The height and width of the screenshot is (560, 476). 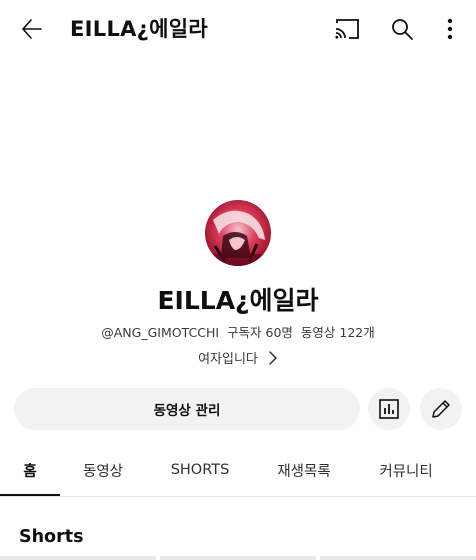 I want to click on active-tab-indicator, so click(x=30, y=495).